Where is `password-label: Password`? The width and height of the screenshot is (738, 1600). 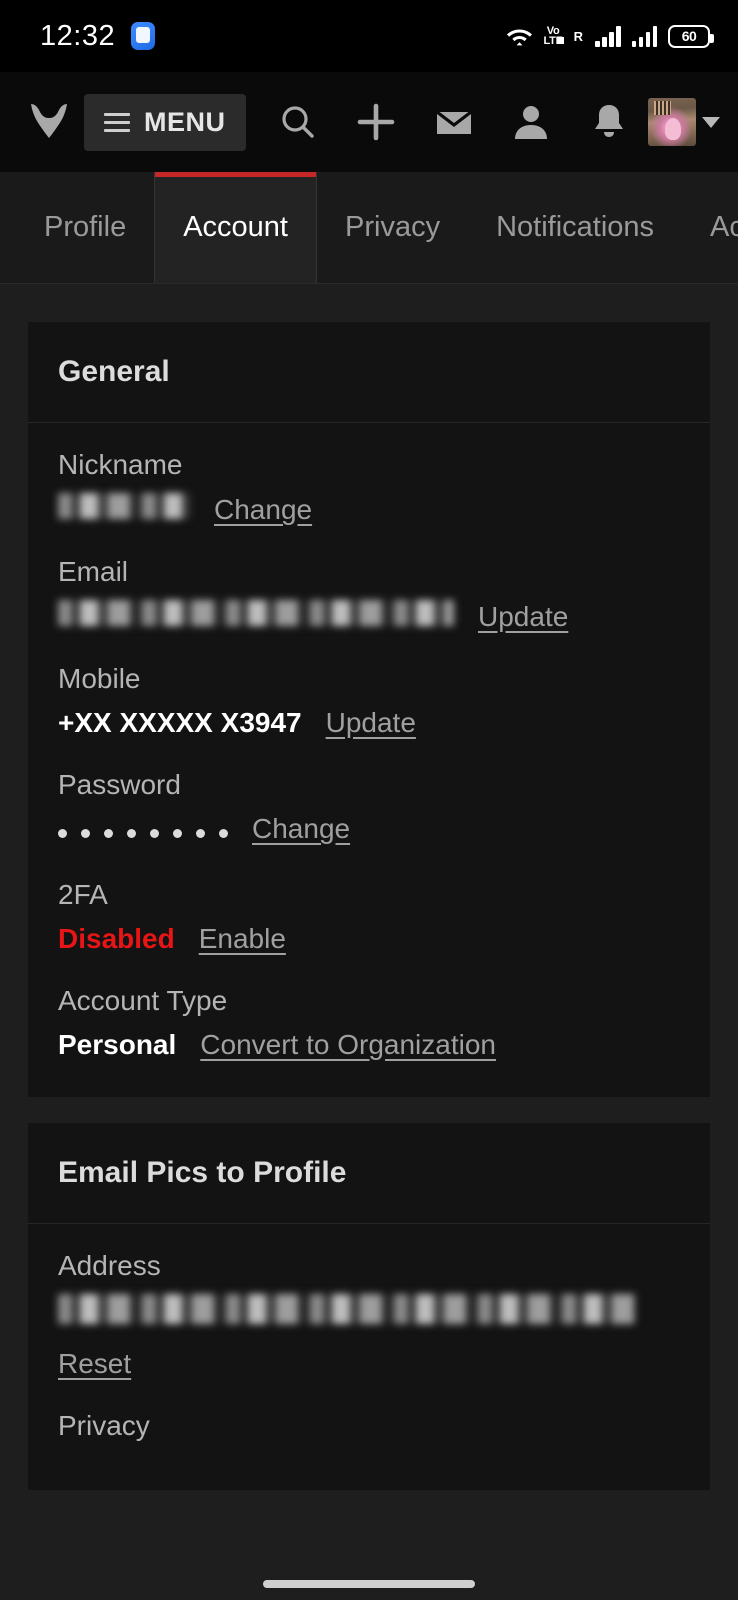 password-label: Password is located at coordinates (119, 784).